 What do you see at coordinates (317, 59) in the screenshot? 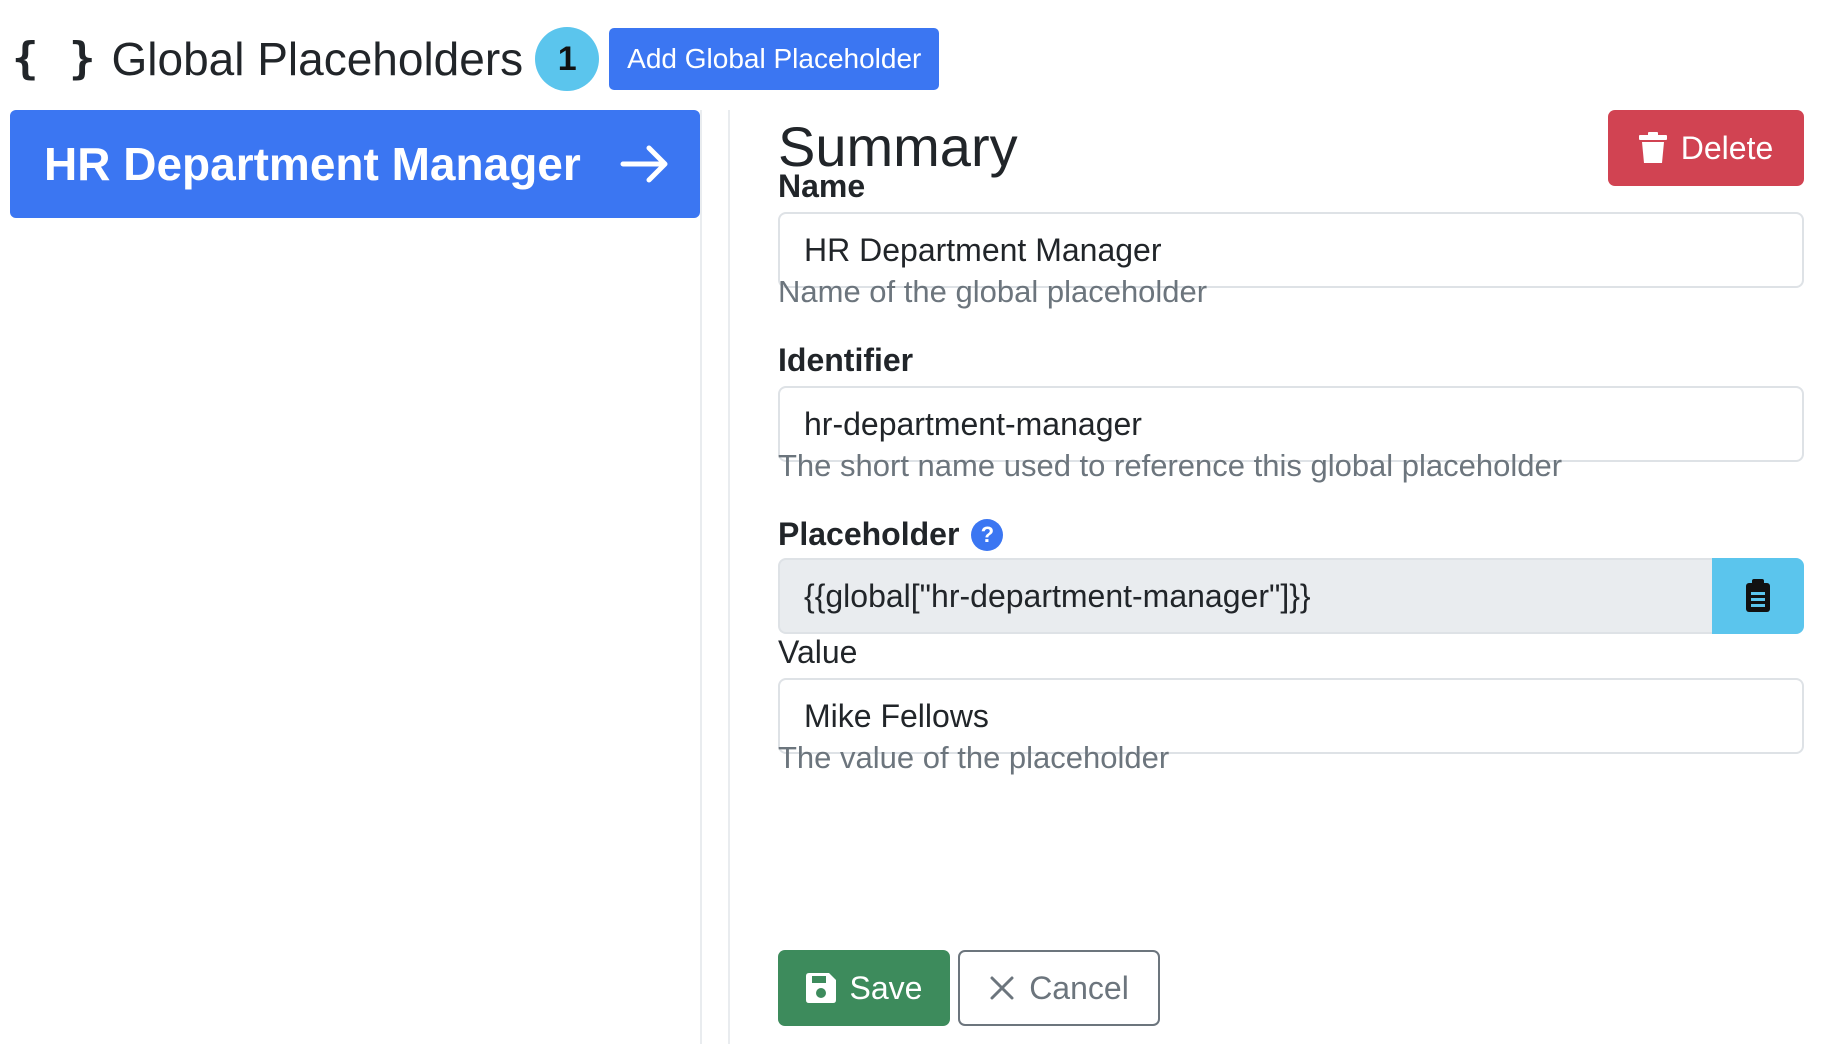
I see `page-title: Global Placeholders` at bounding box center [317, 59].